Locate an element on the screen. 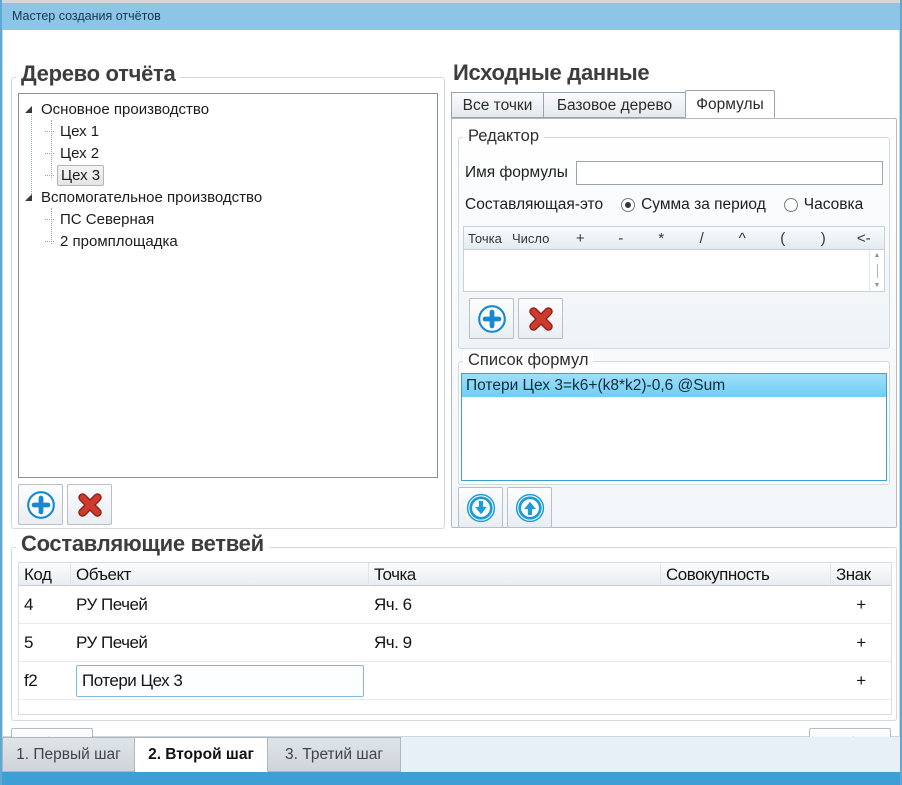 The height and width of the screenshot is (785, 902). table-row: 5 РУ Печей Яч. 9 + is located at coordinates (455, 643).